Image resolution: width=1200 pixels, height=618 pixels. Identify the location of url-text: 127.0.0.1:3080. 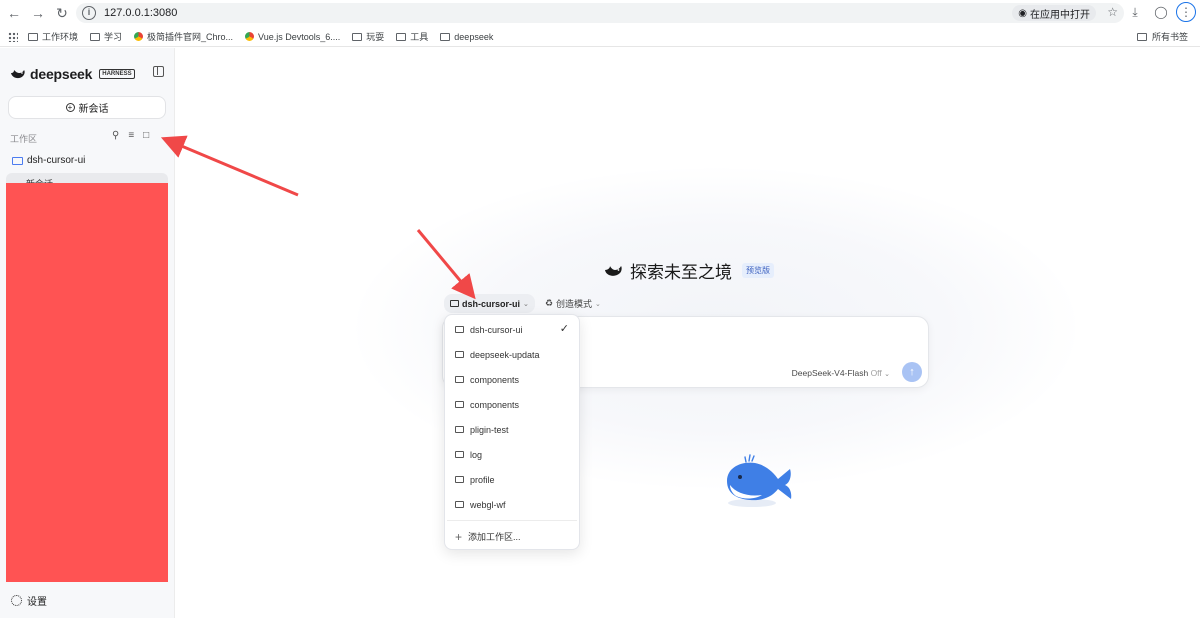
(140, 13).